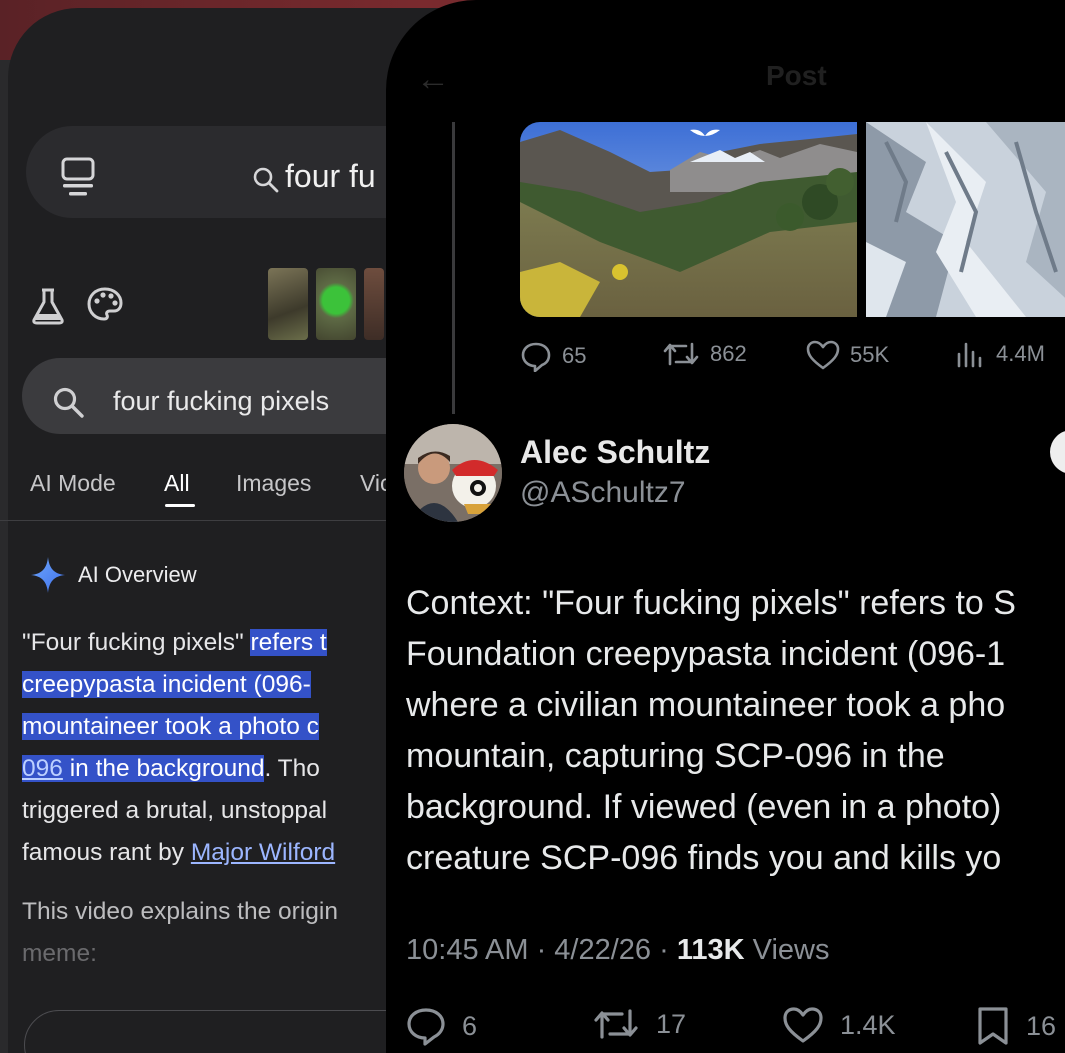 Image resolution: width=1065 pixels, height=1053 pixels. What do you see at coordinates (330, 176) in the screenshot?
I see `top-search-query: four fu` at bounding box center [330, 176].